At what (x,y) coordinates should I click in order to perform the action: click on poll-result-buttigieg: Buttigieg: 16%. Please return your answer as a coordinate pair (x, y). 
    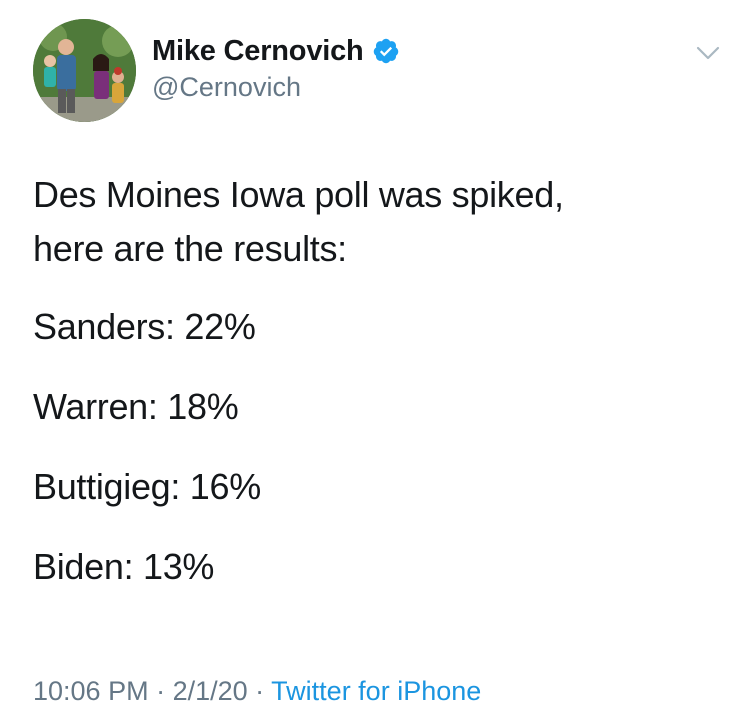
    Looking at the image, I should click on (147, 486).